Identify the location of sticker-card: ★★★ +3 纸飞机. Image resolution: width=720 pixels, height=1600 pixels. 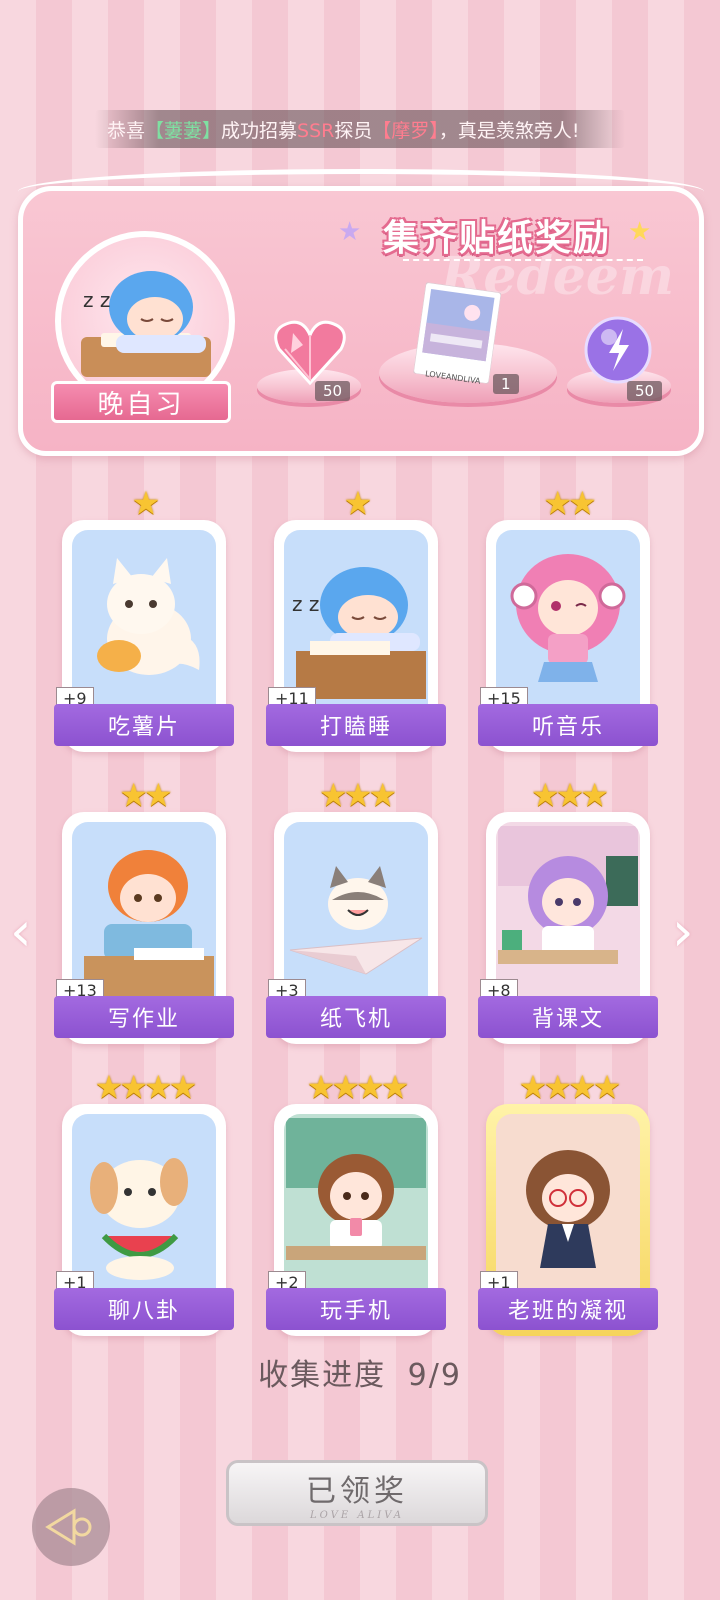
(356, 910).